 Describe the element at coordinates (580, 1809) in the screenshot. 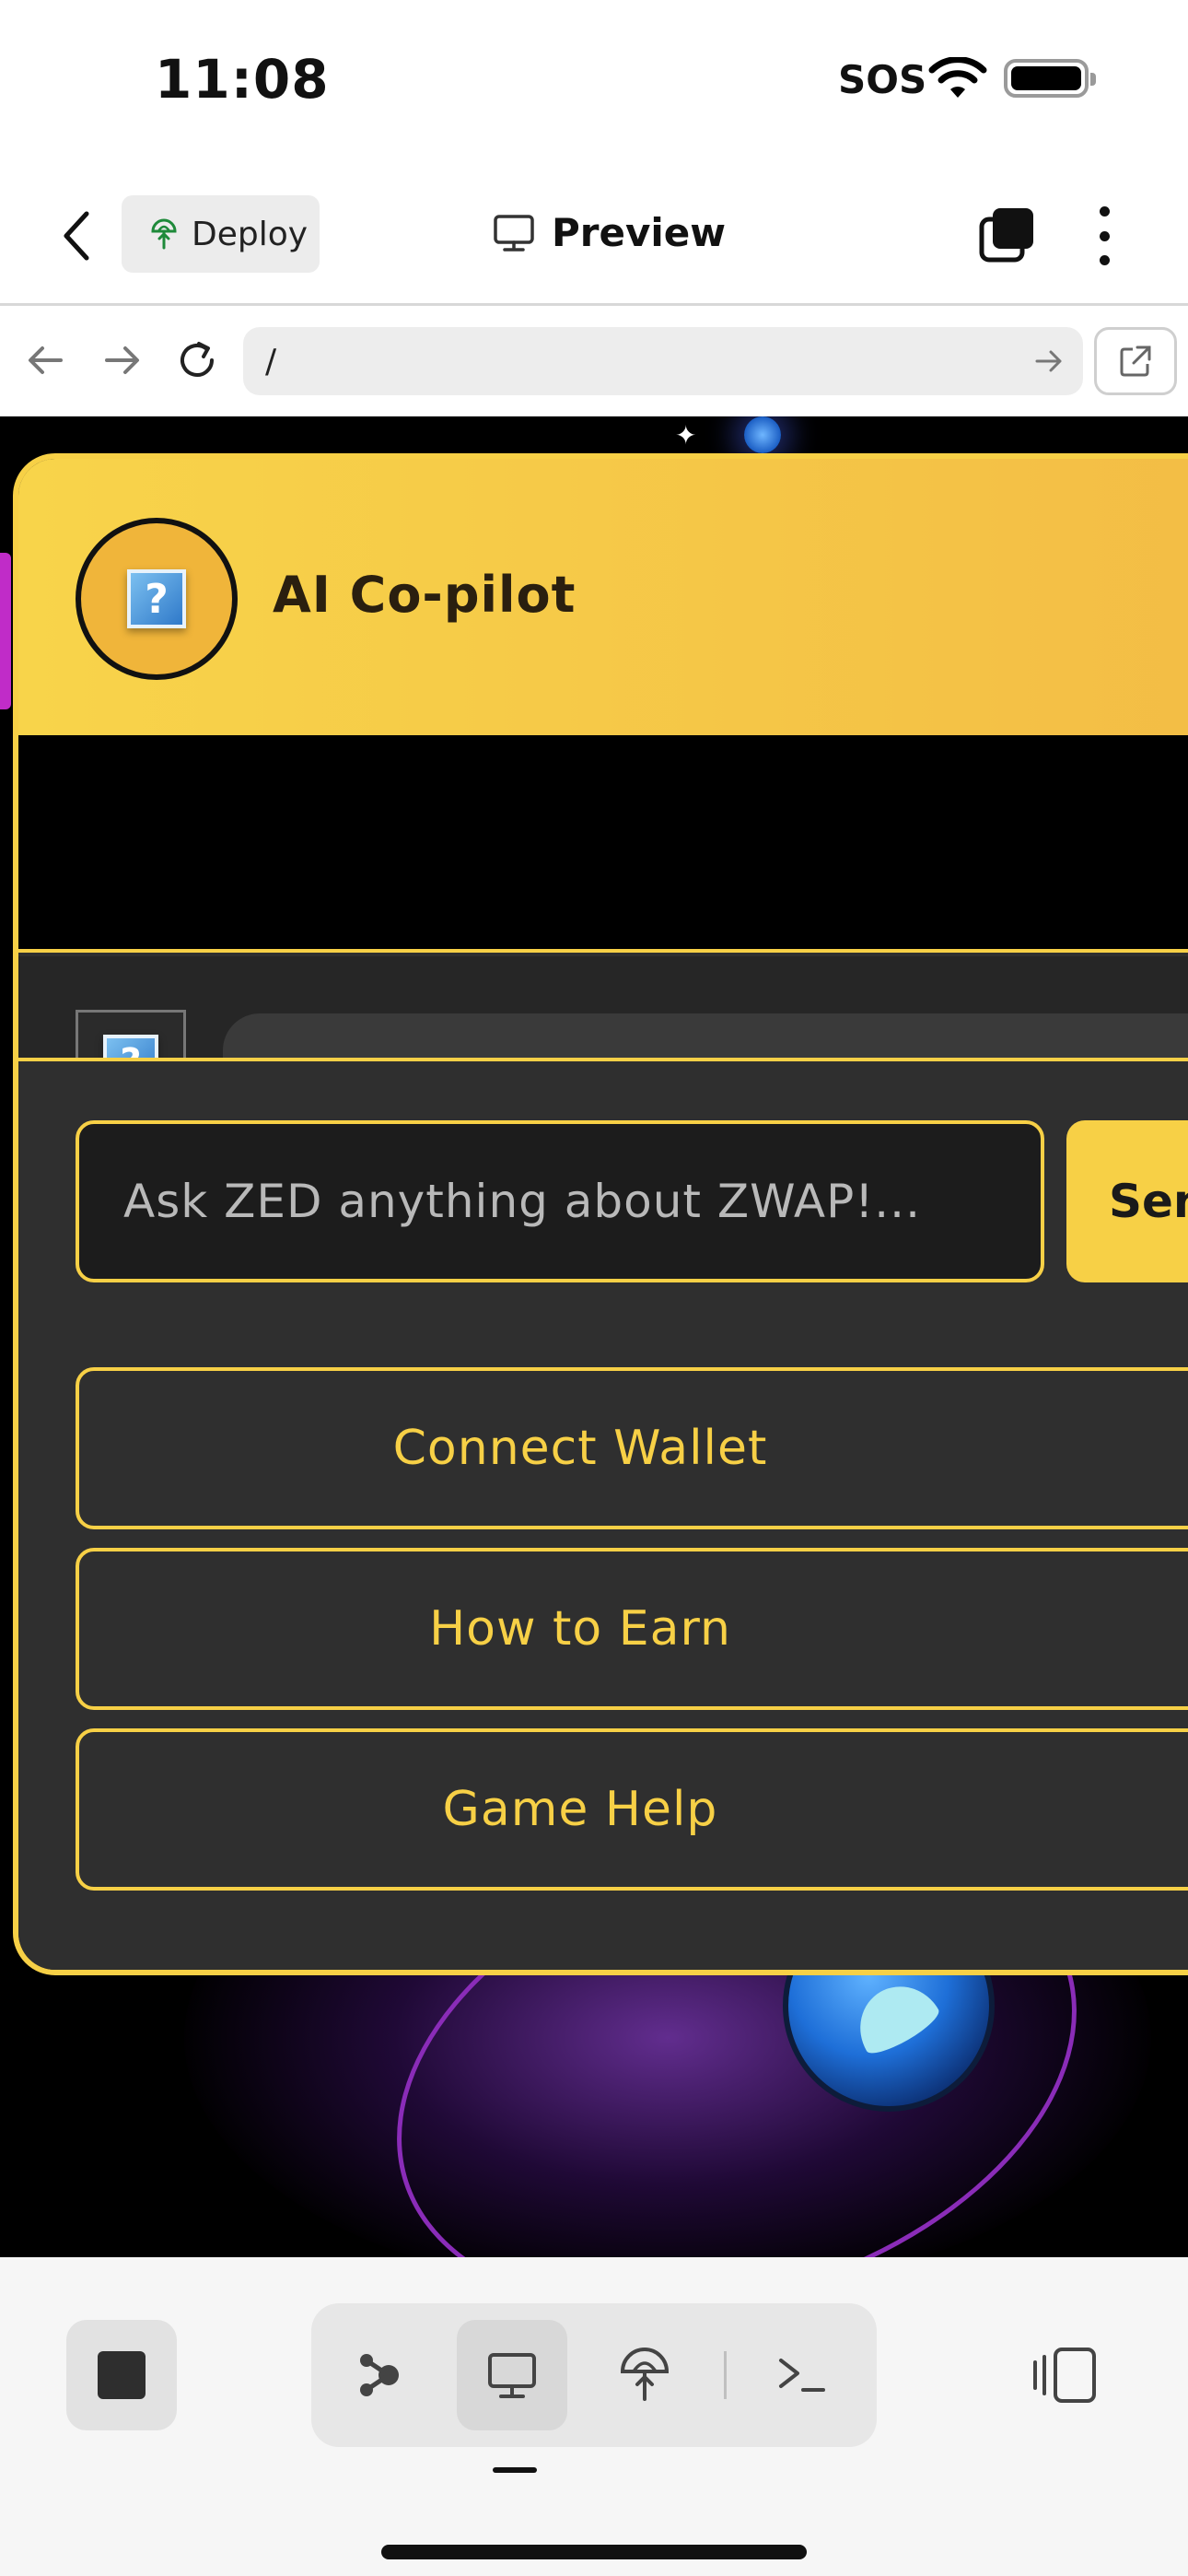

I see `game-help-label: Game Help` at that location.